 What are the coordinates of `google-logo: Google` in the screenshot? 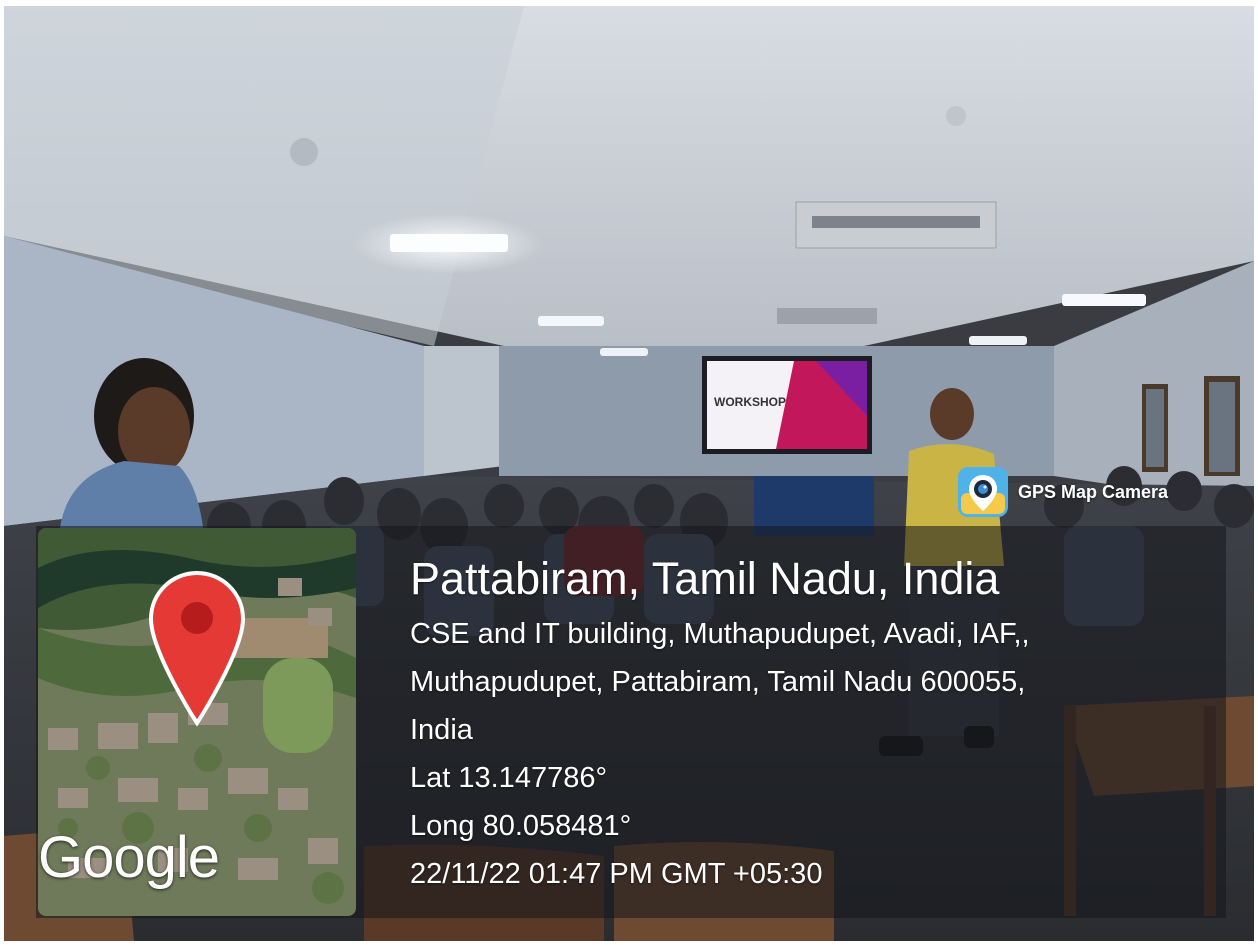 It's located at (129, 857).